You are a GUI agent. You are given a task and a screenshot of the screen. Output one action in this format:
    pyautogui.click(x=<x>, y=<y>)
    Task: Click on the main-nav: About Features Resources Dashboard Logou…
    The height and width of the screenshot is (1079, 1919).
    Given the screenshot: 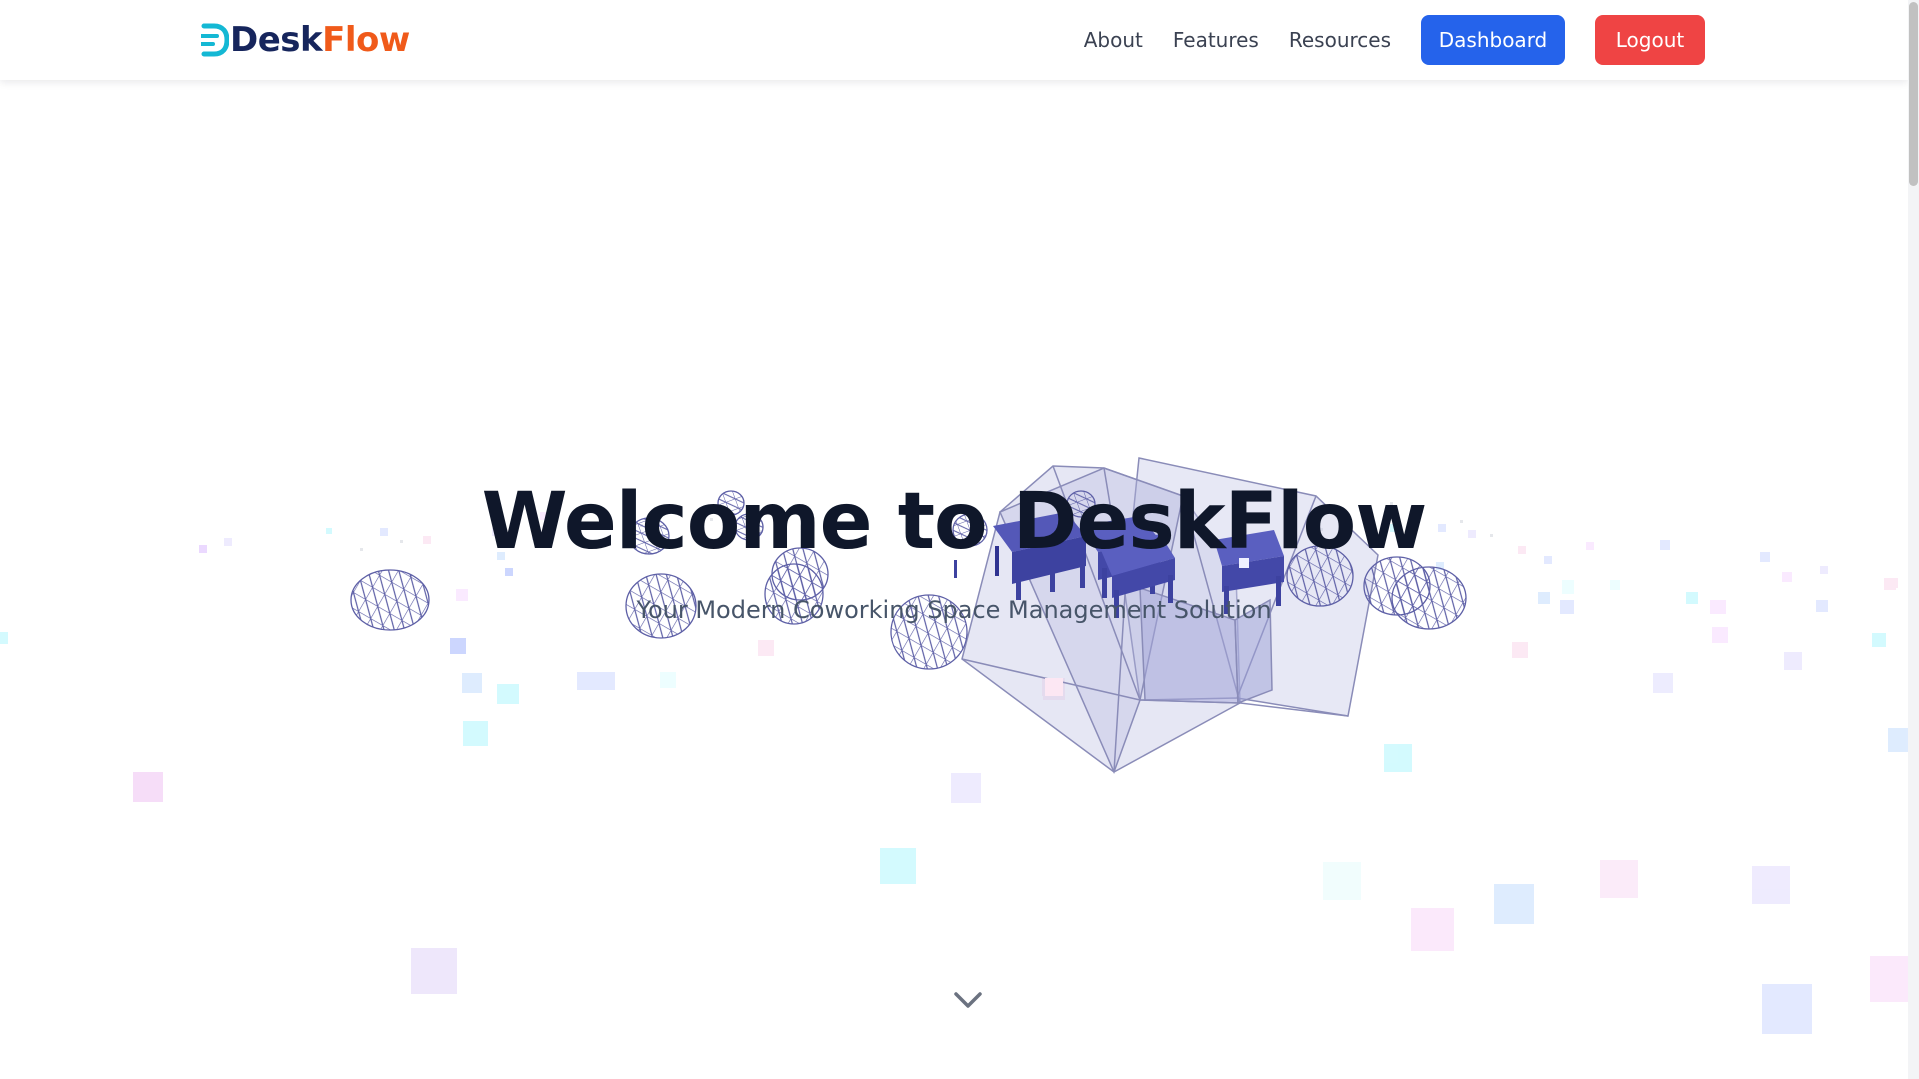 What is the action you would take?
    pyautogui.click(x=1394, y=40)
    